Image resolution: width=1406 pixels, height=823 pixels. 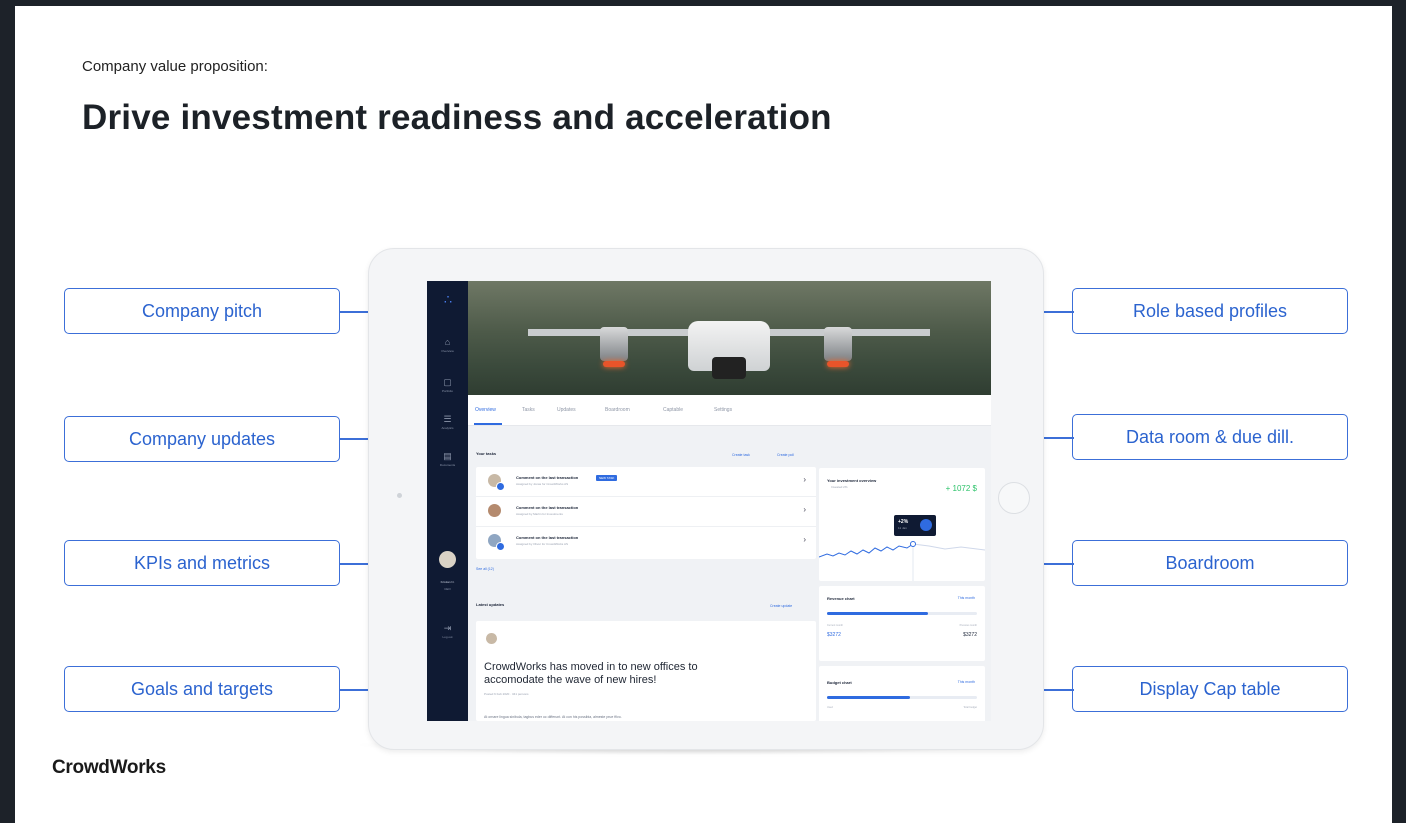 I want to click on see-all-tasks-link: See all (12), so click(x=485, y=569).